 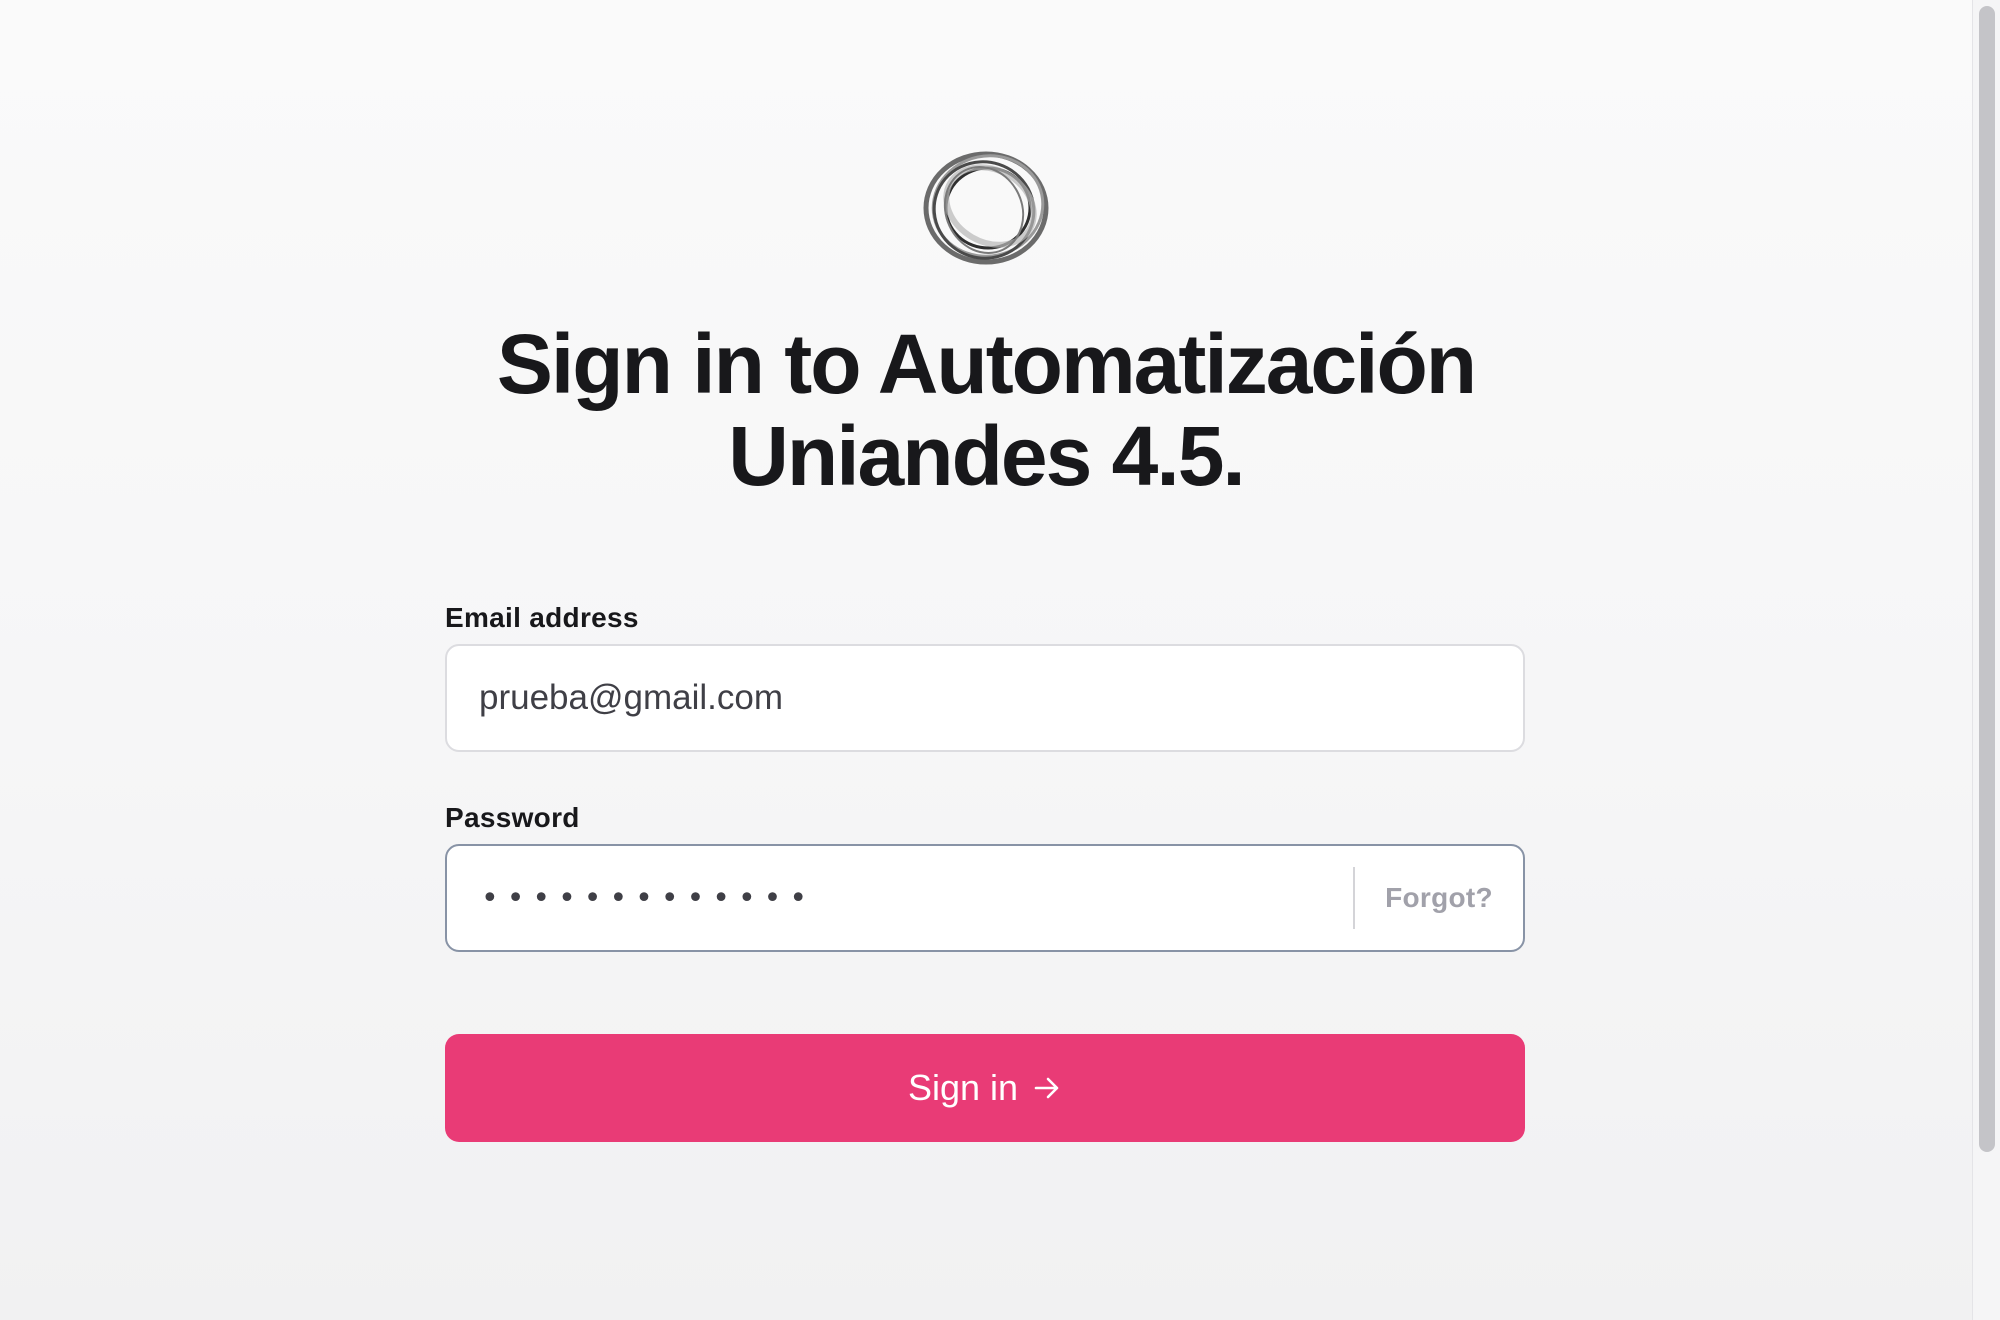 I want to click on password-field-container: Forgot?, so click(x=985, y=898).